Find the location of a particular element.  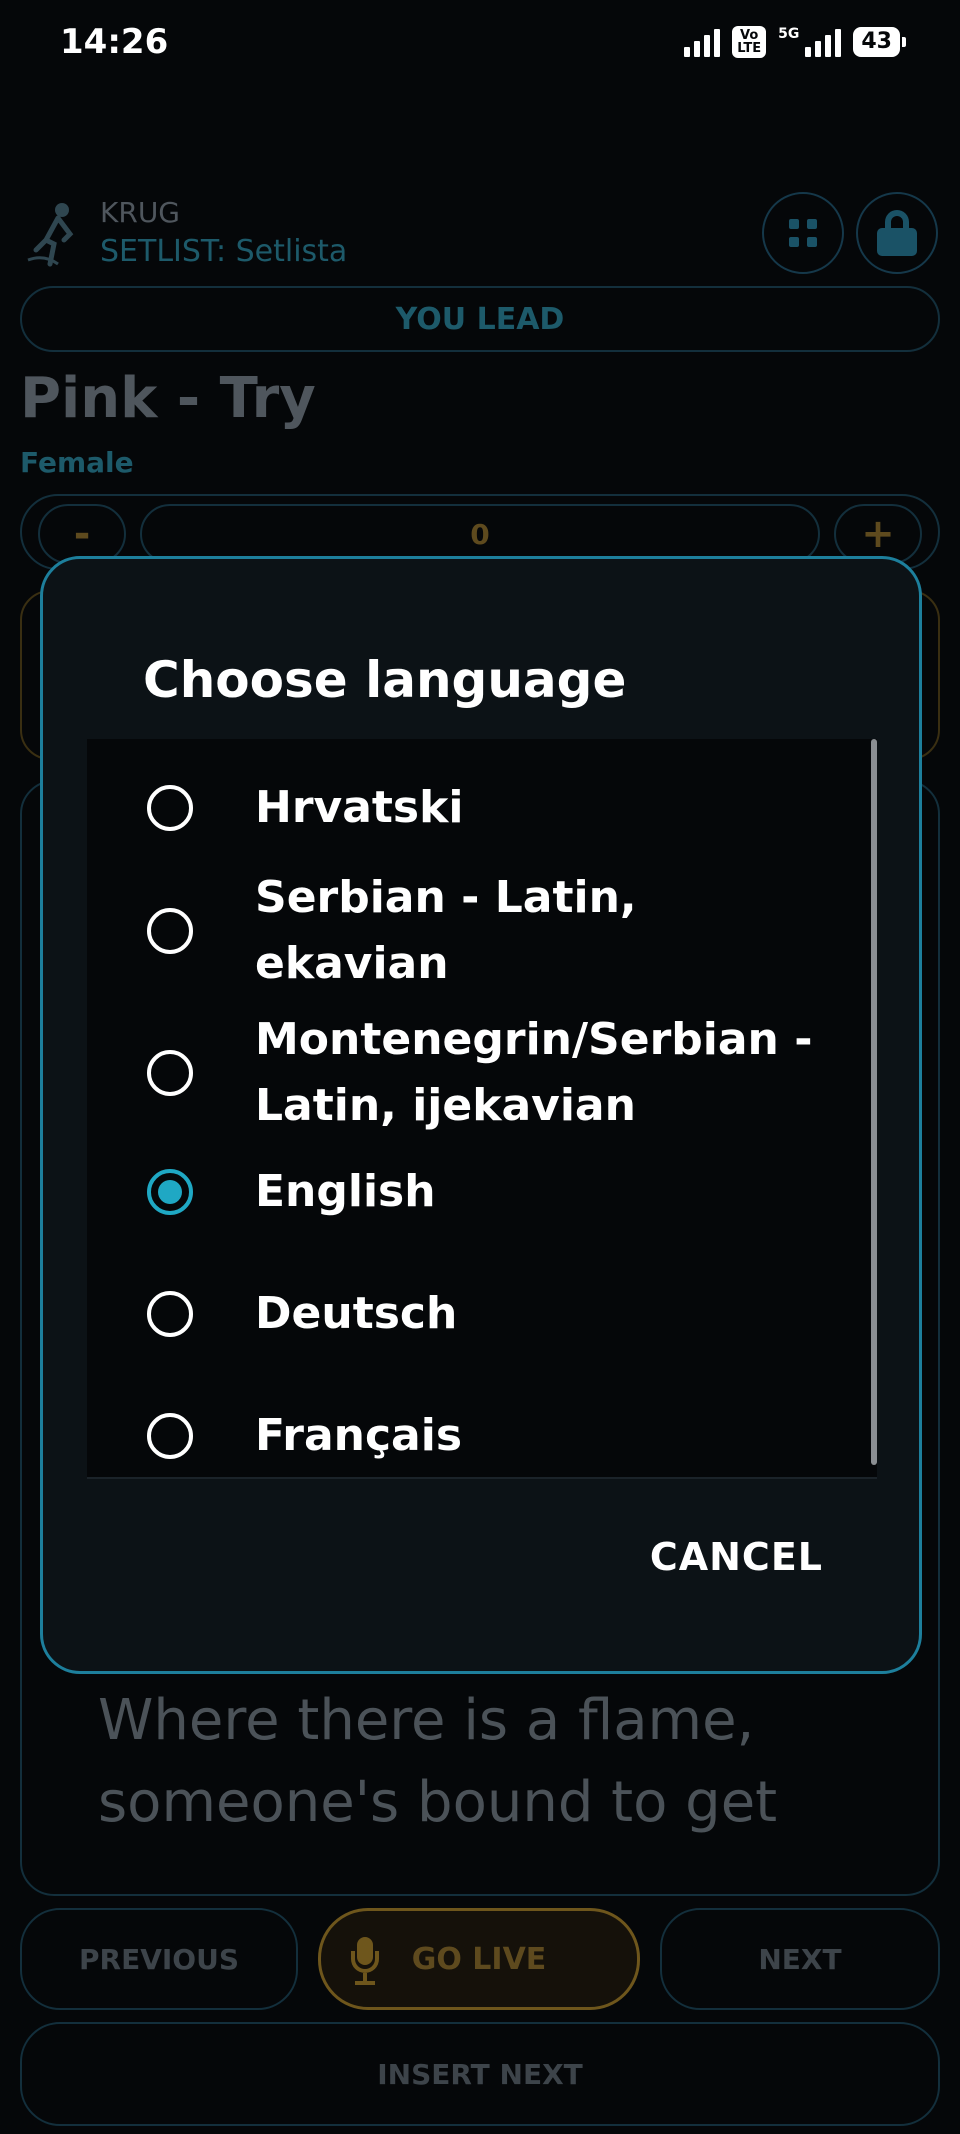

voice-label: Female is located at coordinates (77, 462).